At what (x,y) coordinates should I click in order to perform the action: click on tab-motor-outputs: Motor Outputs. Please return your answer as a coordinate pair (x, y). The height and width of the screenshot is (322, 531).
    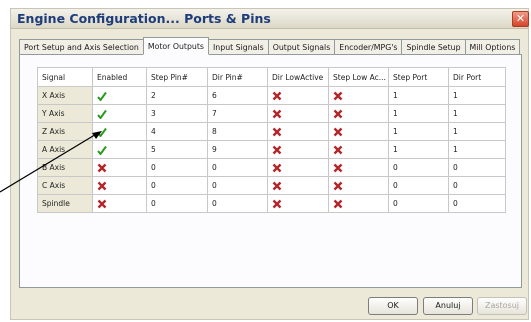
    Looking at the image, I should click on (175, 46).